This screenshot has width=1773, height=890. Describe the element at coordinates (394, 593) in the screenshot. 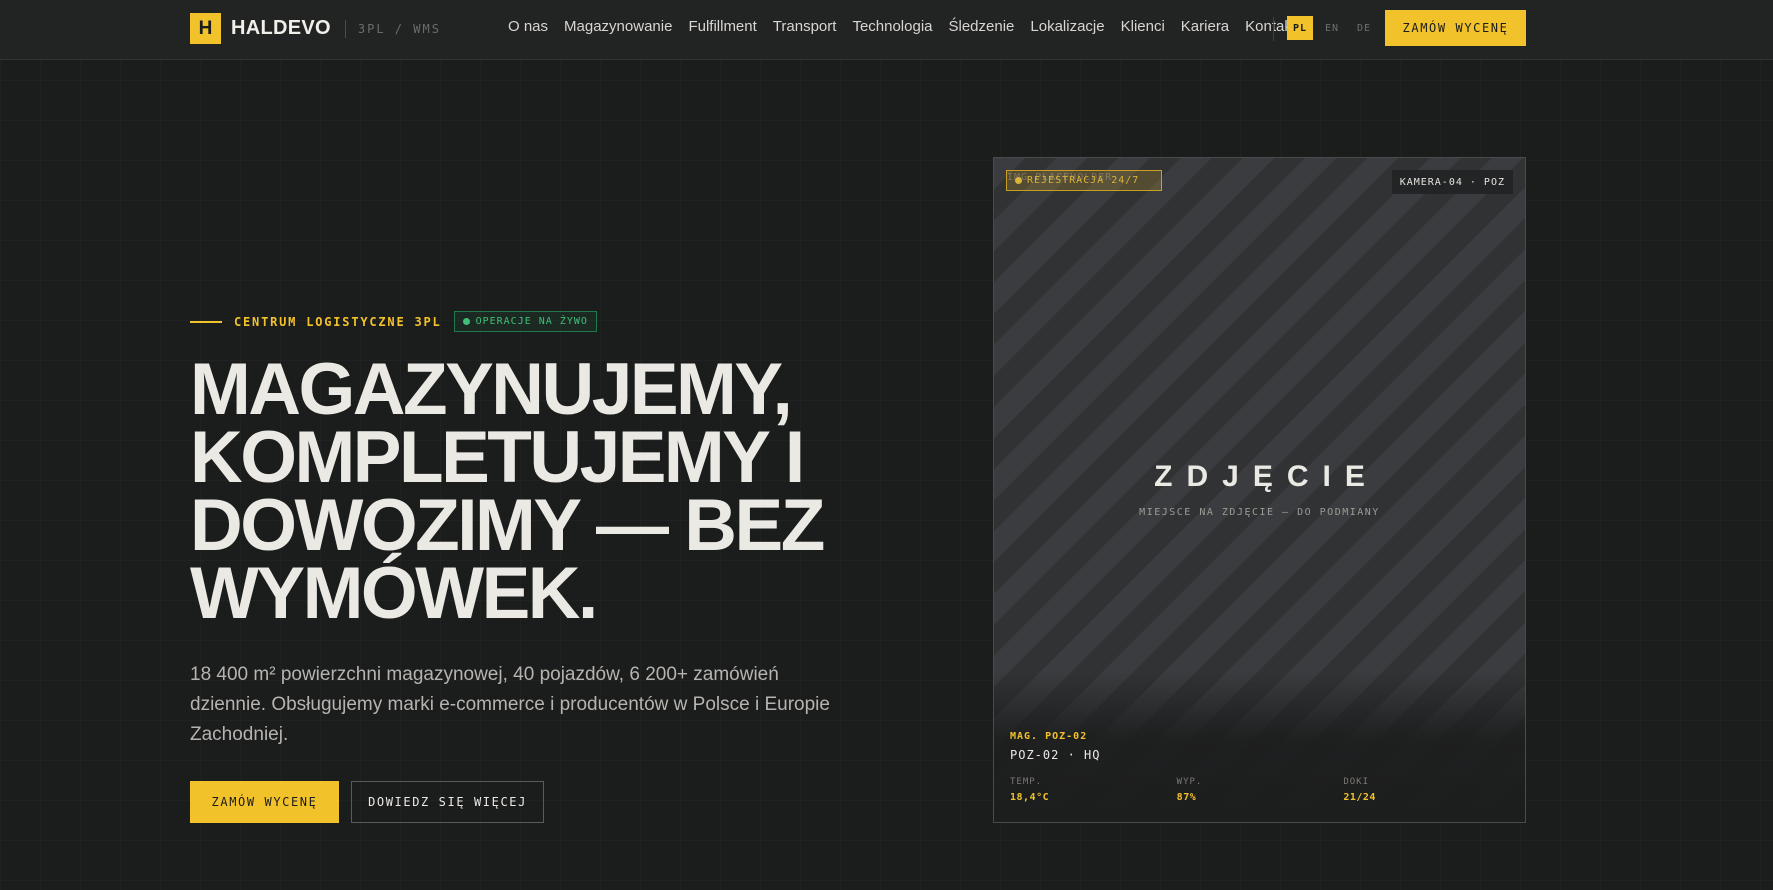

I see `headline-line-4: WYMÓWEK.` at that location.